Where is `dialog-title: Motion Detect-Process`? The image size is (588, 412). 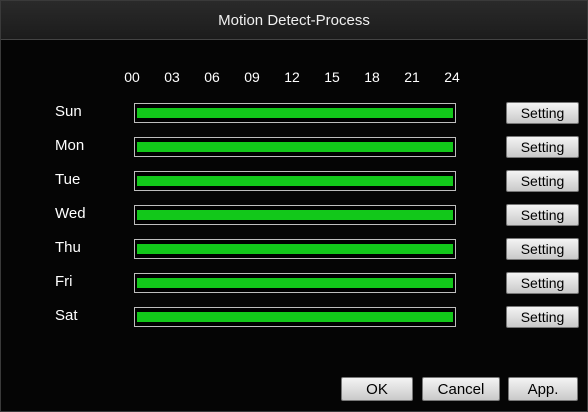
dialog-title: Motion Detect-Process is located at coordinates (294, 20).